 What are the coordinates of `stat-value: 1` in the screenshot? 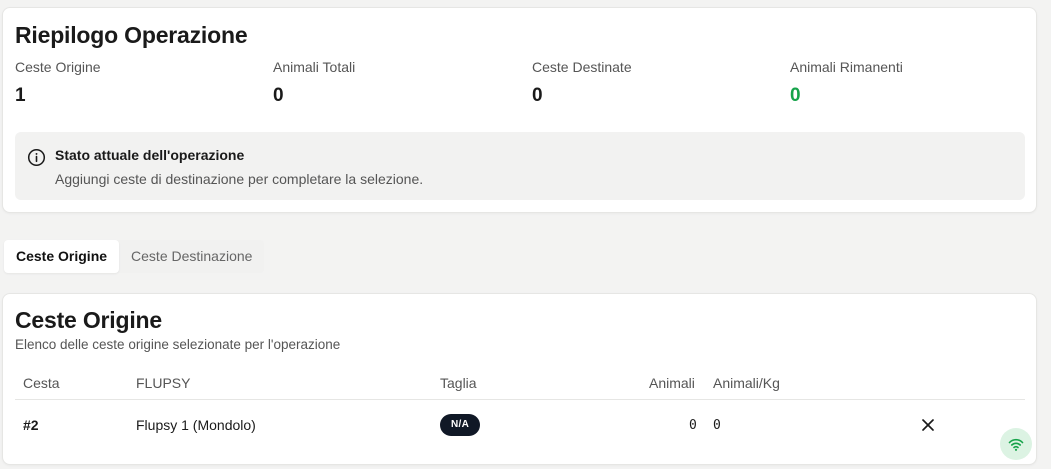 It's located at (20, 95).